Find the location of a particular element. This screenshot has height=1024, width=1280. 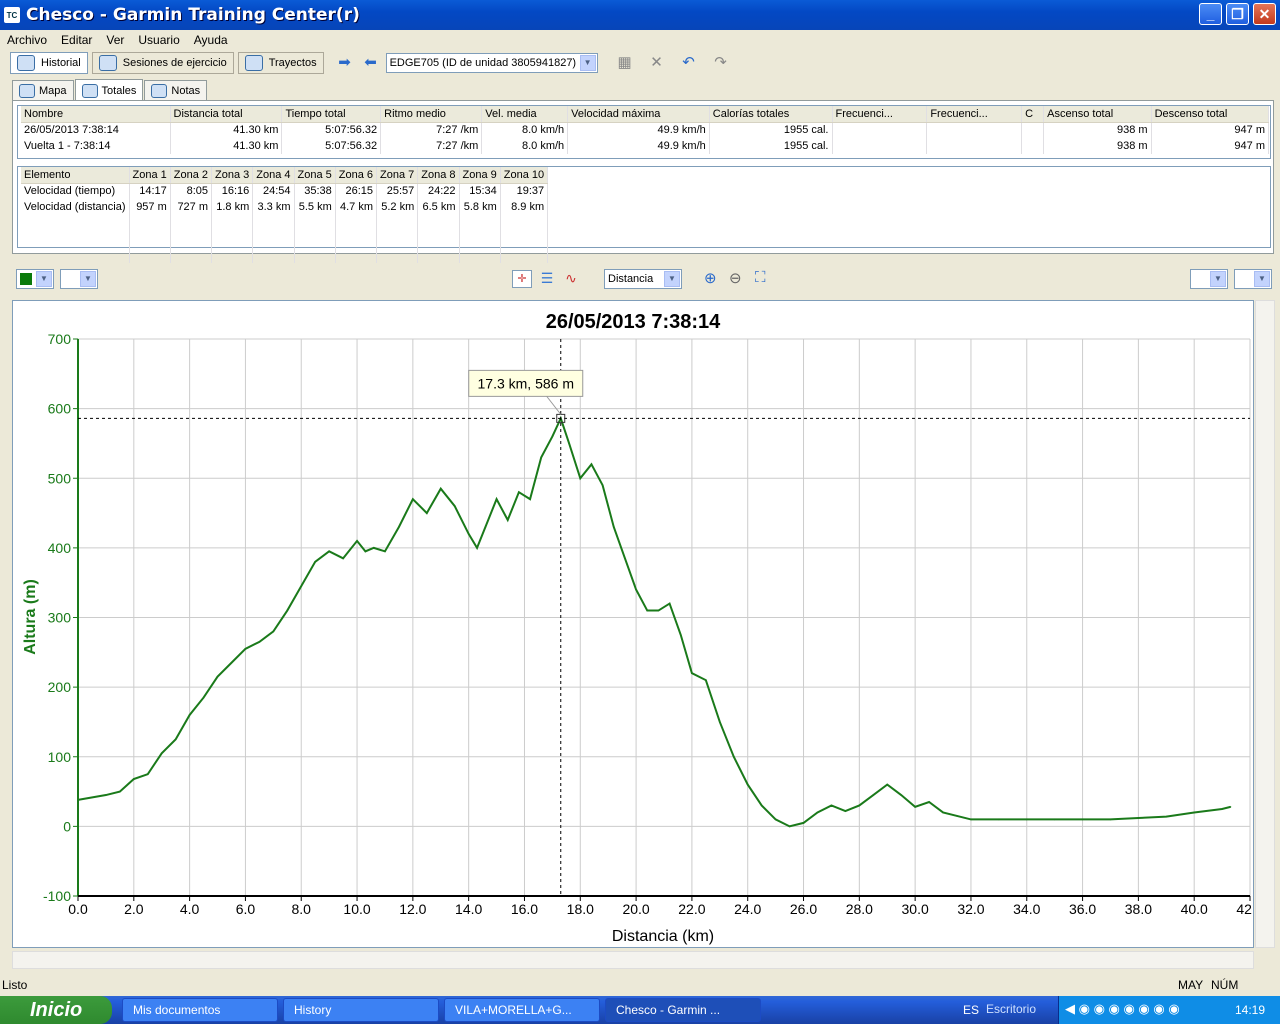

table-cell: 5:07:56.32 is located at coordinates (331, 146).